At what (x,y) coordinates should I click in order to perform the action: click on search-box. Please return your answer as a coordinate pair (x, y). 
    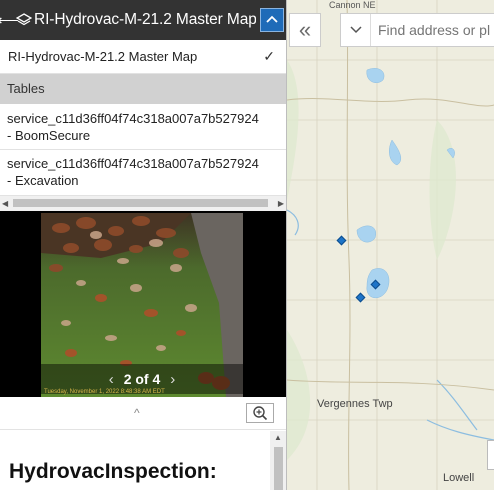
    Looking at the image, I should click on (417, 30).